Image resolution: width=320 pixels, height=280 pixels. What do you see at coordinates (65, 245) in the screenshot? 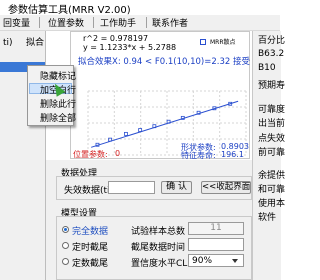
I see `radio-time-censored` at bounding box center [65, 245].